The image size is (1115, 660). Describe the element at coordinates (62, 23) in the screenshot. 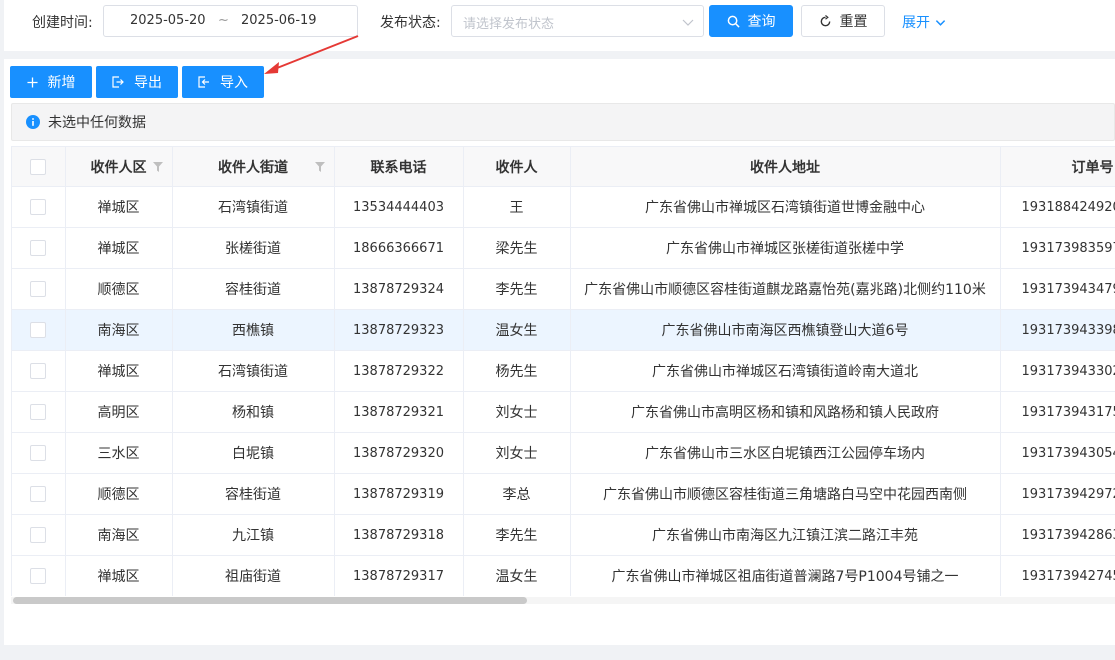

I see `created-time-label: 创建时间:` at that location.